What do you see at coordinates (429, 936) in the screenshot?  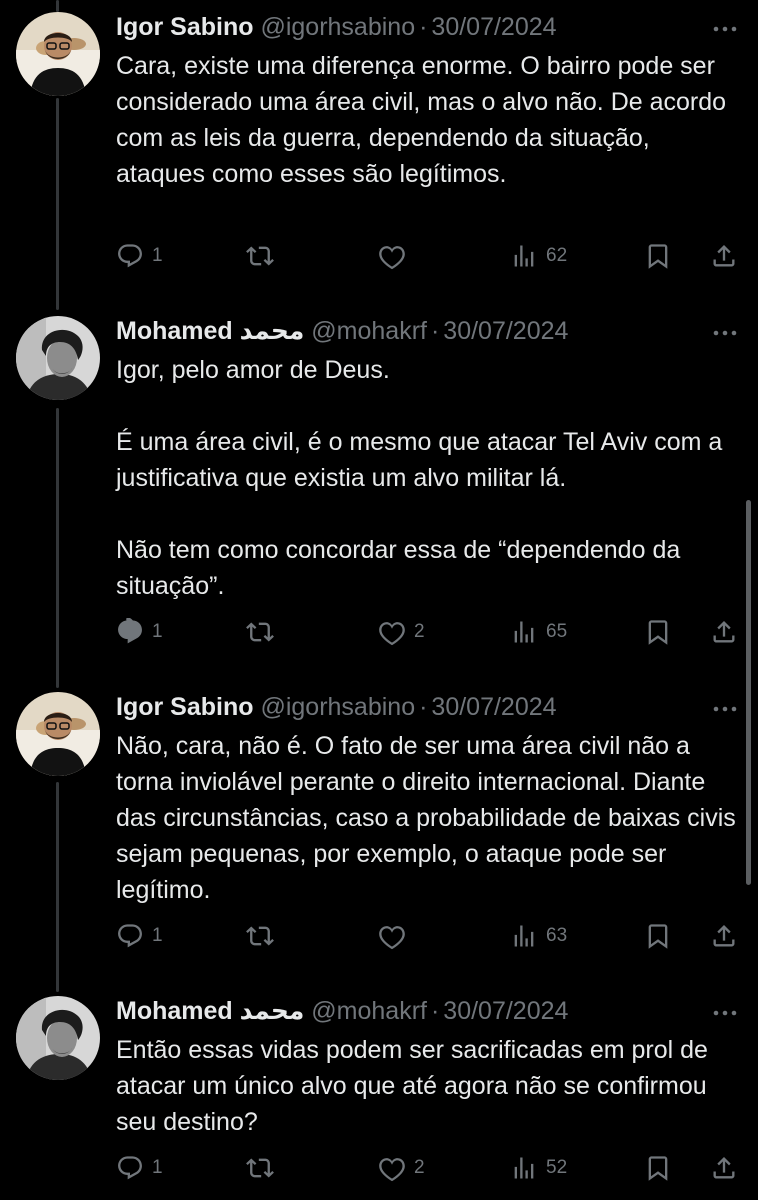 I see `action-bar: 1 63` at bounding box center [429, 936].